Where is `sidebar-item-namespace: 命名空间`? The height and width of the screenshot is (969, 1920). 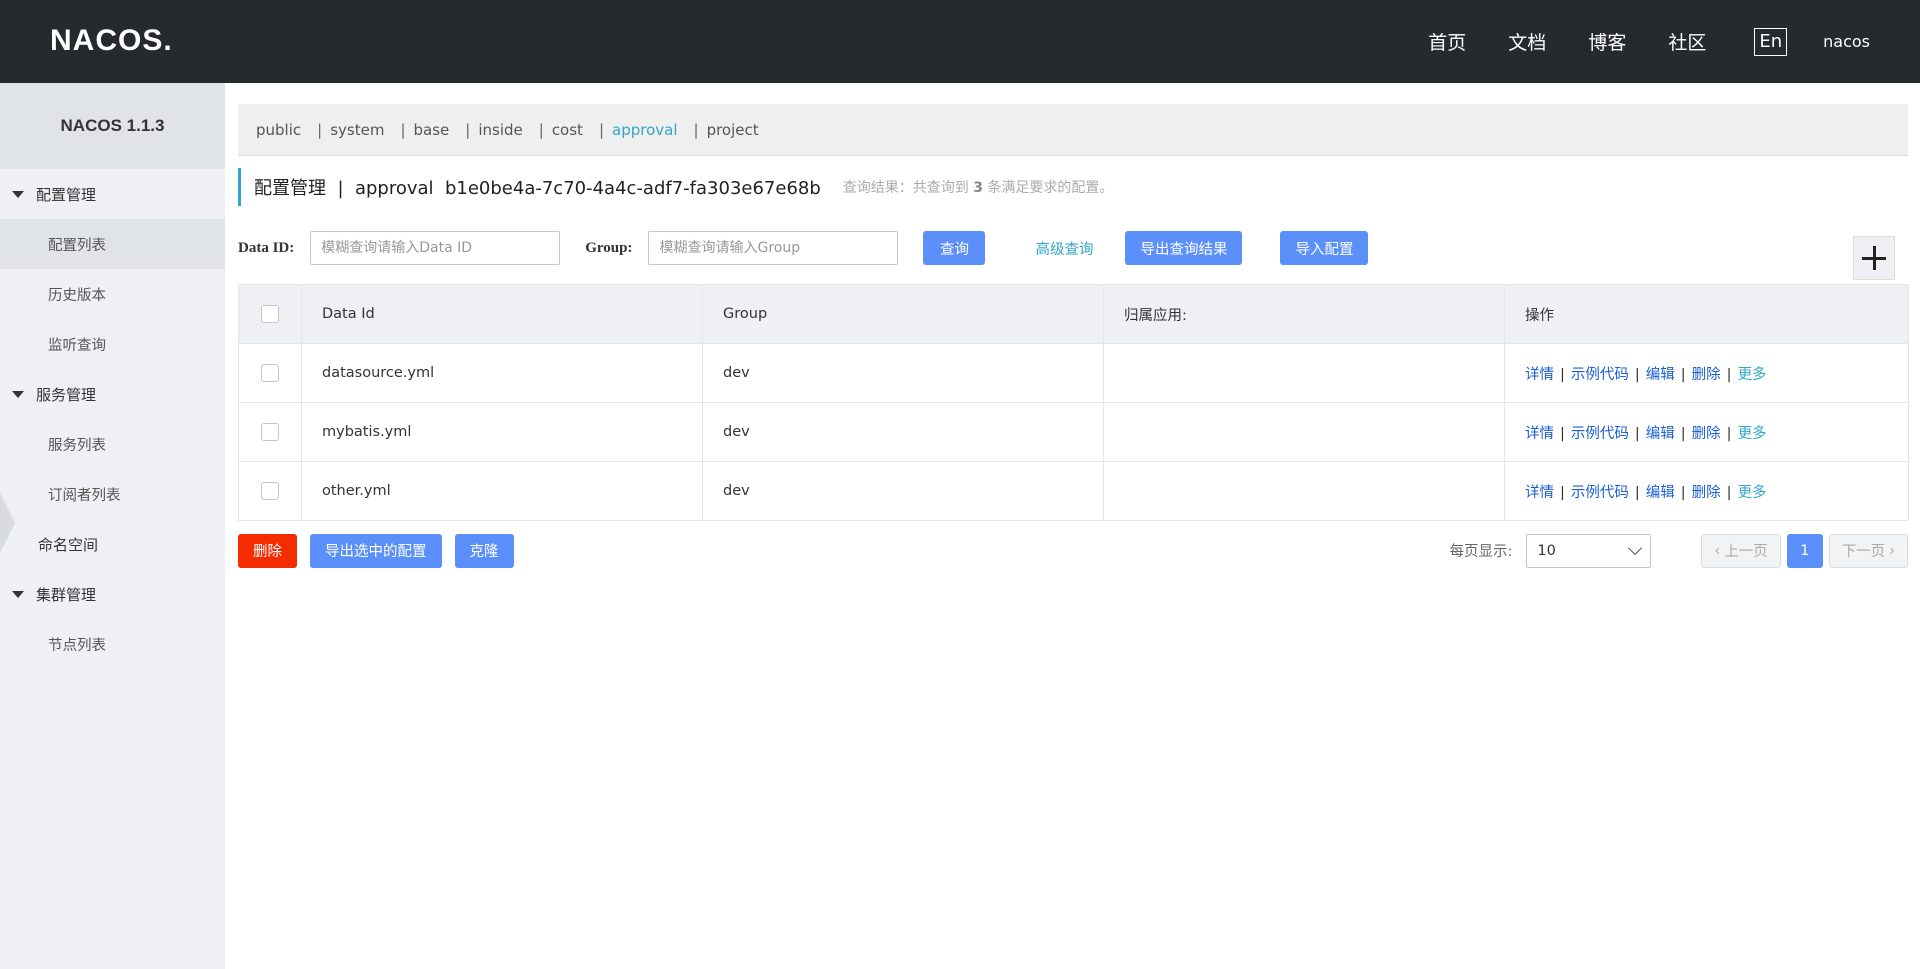
sidebar-item-namespace: 命名空间 is located at coordinates (112, 544).